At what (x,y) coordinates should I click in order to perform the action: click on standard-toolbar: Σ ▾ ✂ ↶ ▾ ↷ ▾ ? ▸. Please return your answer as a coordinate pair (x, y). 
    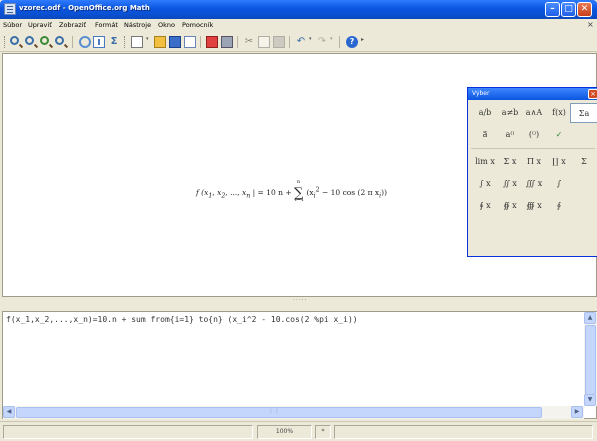
    Looking at the image, I should click on (298, 42).